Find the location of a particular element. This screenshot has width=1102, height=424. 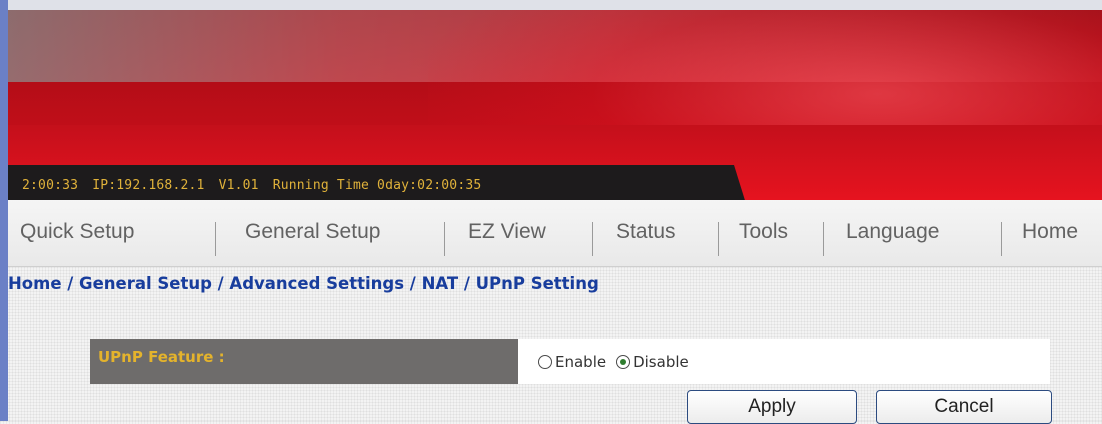

upnp-radio-group: Enable Disable is located at coordinates (618, 362).